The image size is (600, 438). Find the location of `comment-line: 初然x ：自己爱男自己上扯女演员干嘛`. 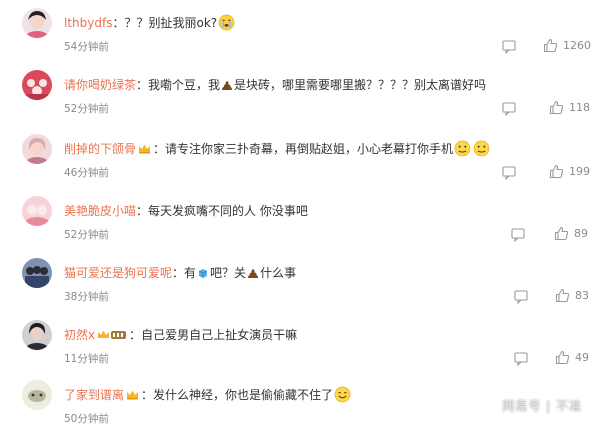

comment-line: 初然x ：自己爱男自己上扯女演员干嘛 is located at coordinates (322, 335).